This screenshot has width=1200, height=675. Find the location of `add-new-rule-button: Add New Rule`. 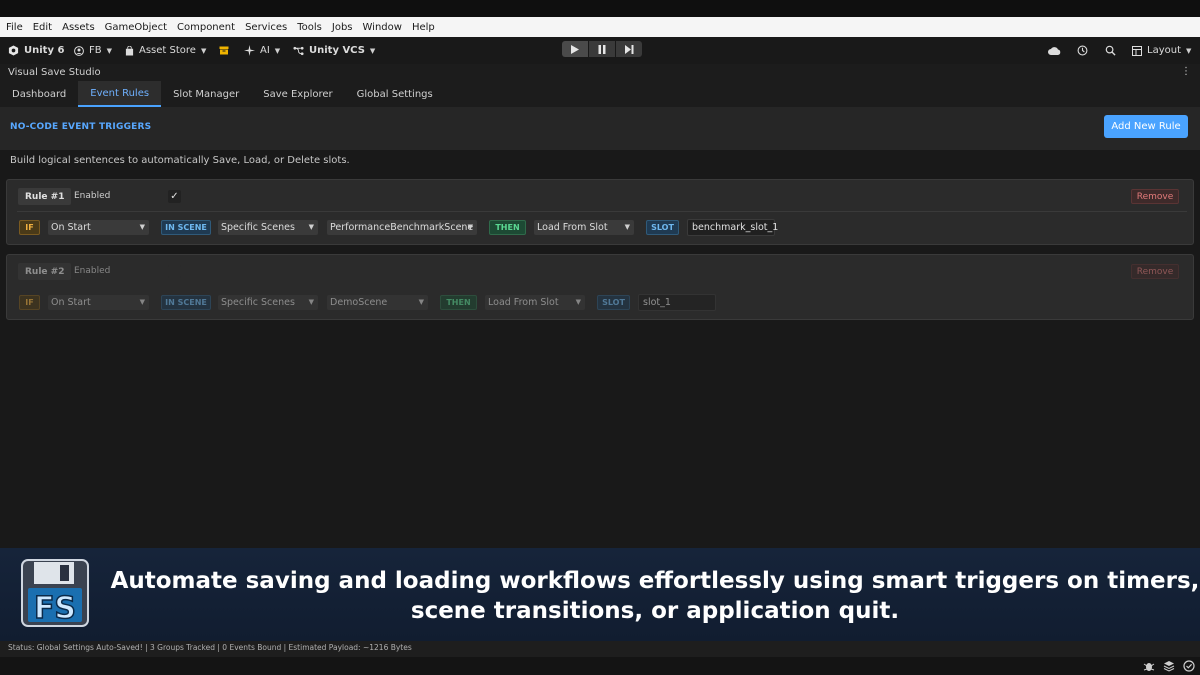

add-new-rule-button: Add New Rule is located at coordinates (1146, 126).